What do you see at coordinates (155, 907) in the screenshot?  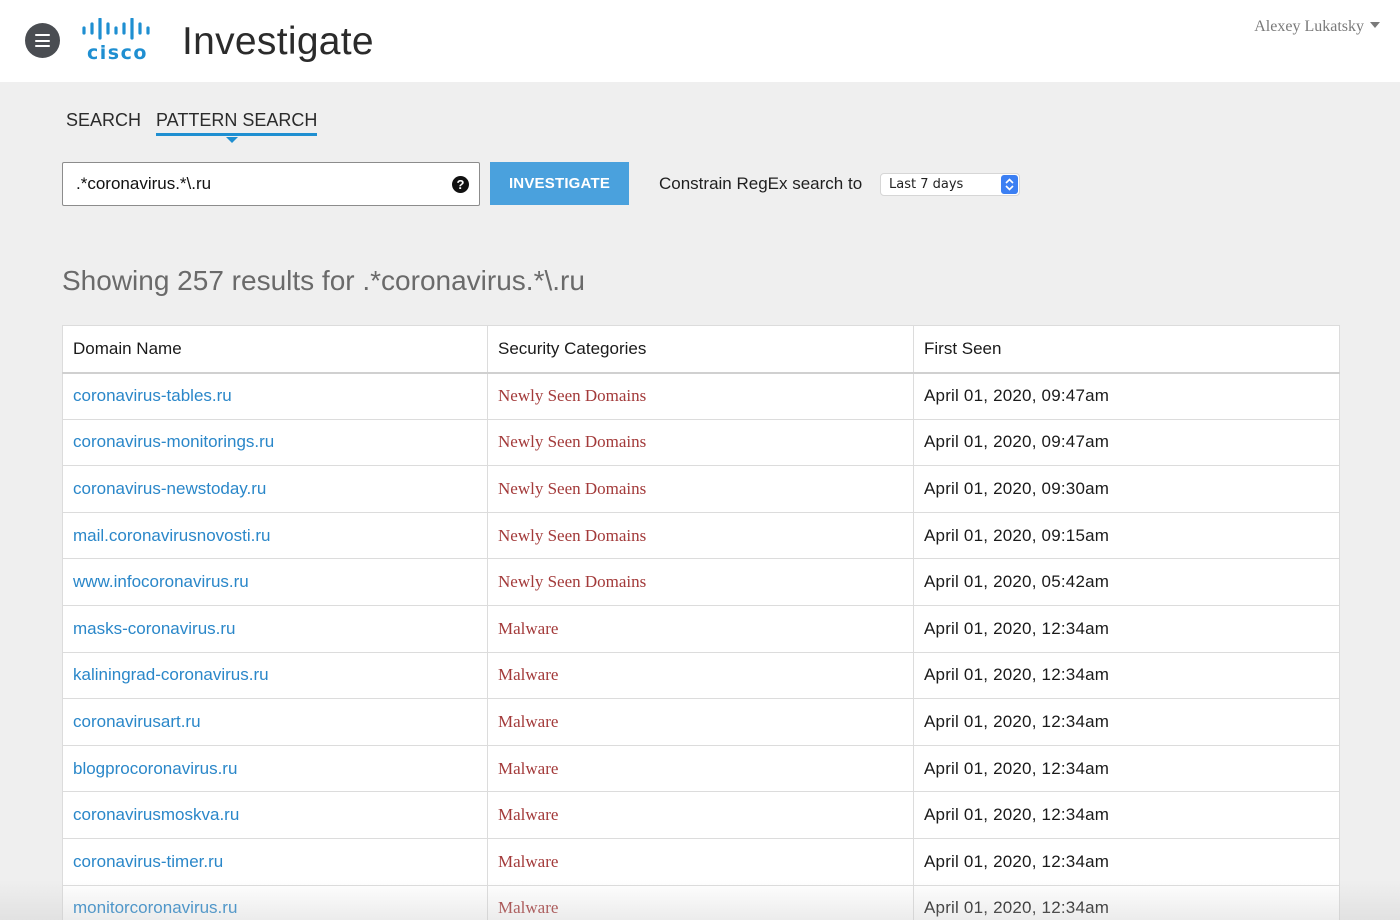 I see `domain-link: monitorcoronavirus.ru` at bounding box center [155, 907].